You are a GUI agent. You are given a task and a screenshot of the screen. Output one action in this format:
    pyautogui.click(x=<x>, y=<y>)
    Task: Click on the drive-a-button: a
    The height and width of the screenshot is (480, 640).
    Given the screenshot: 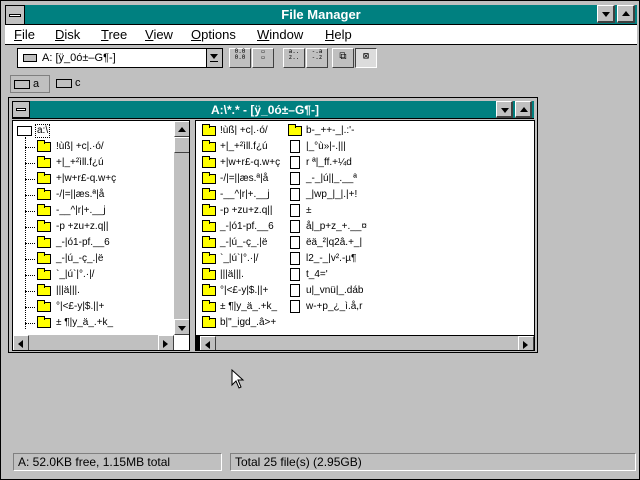 What is the action you would take?
    pyautogui.click(x=30, y=84)
    